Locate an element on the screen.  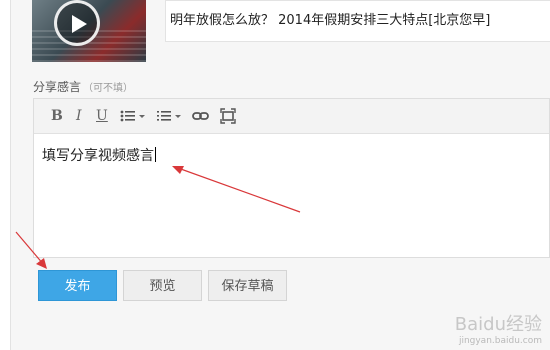
watermark: Baidu经验 jingyan.baidu.com is located at coordinates (498, 328).